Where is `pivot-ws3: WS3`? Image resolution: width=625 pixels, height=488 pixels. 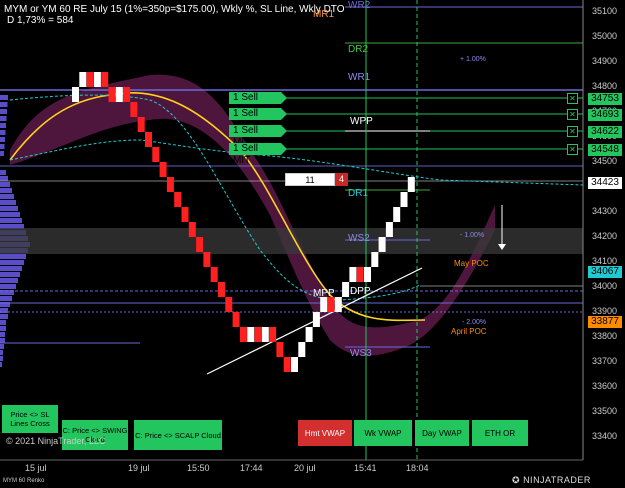 pivot-ws3: WS3 is located at coordinates (361, 353).